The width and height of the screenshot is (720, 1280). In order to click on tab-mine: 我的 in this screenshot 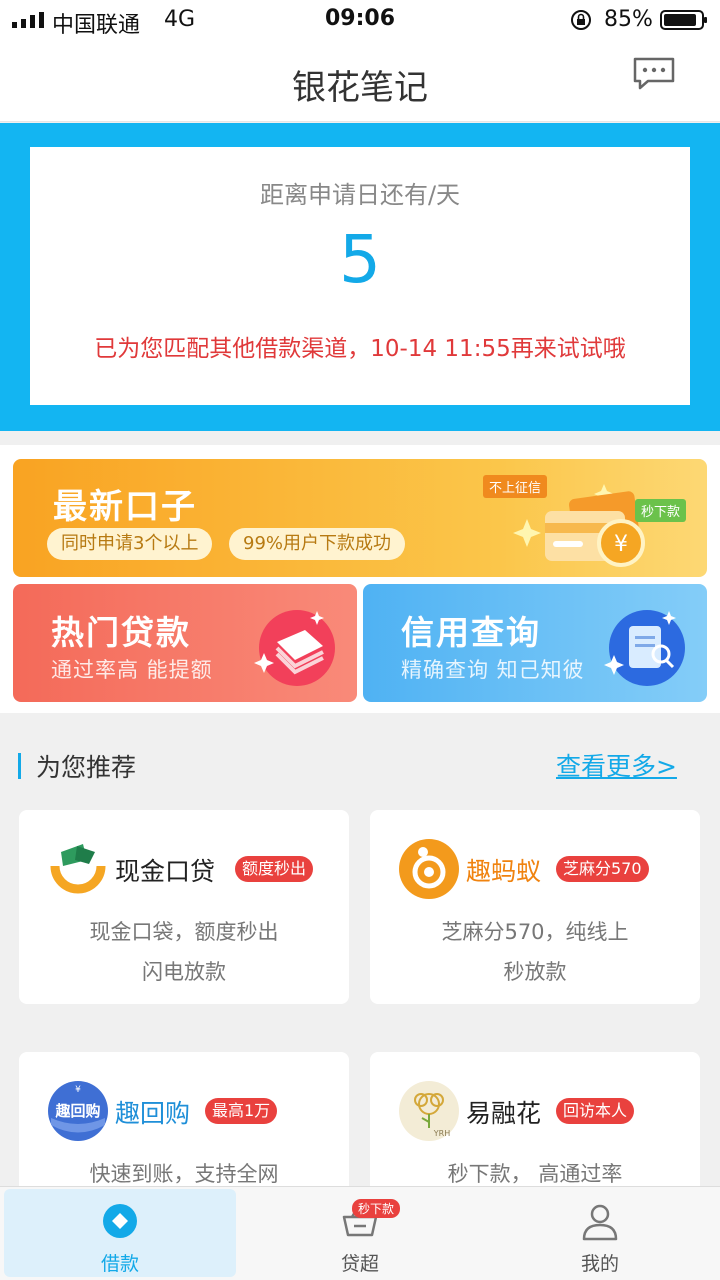, I will do `click(600, 1233)`.